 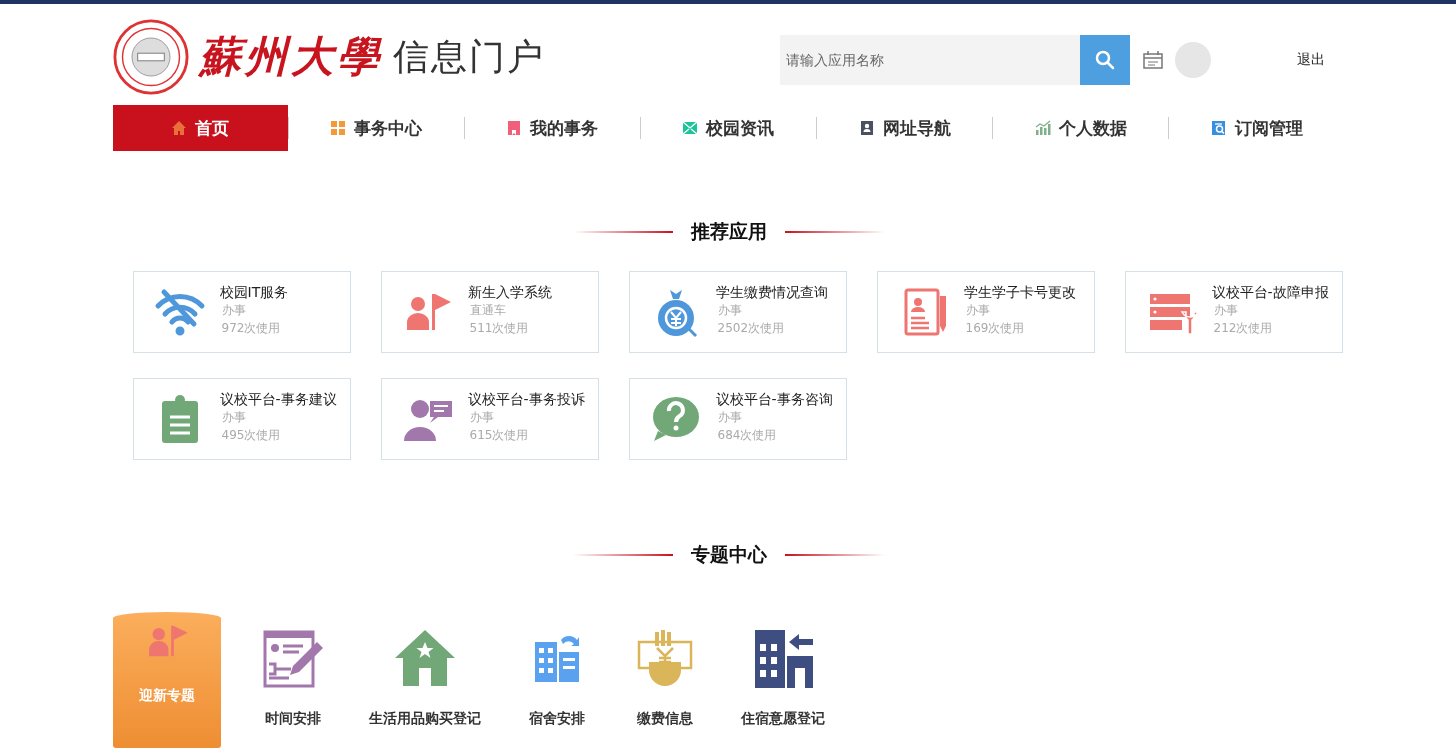 I want to click on app-card: 议校平台-故障申报 办事 212次使用, so click(x=1233, y=312).